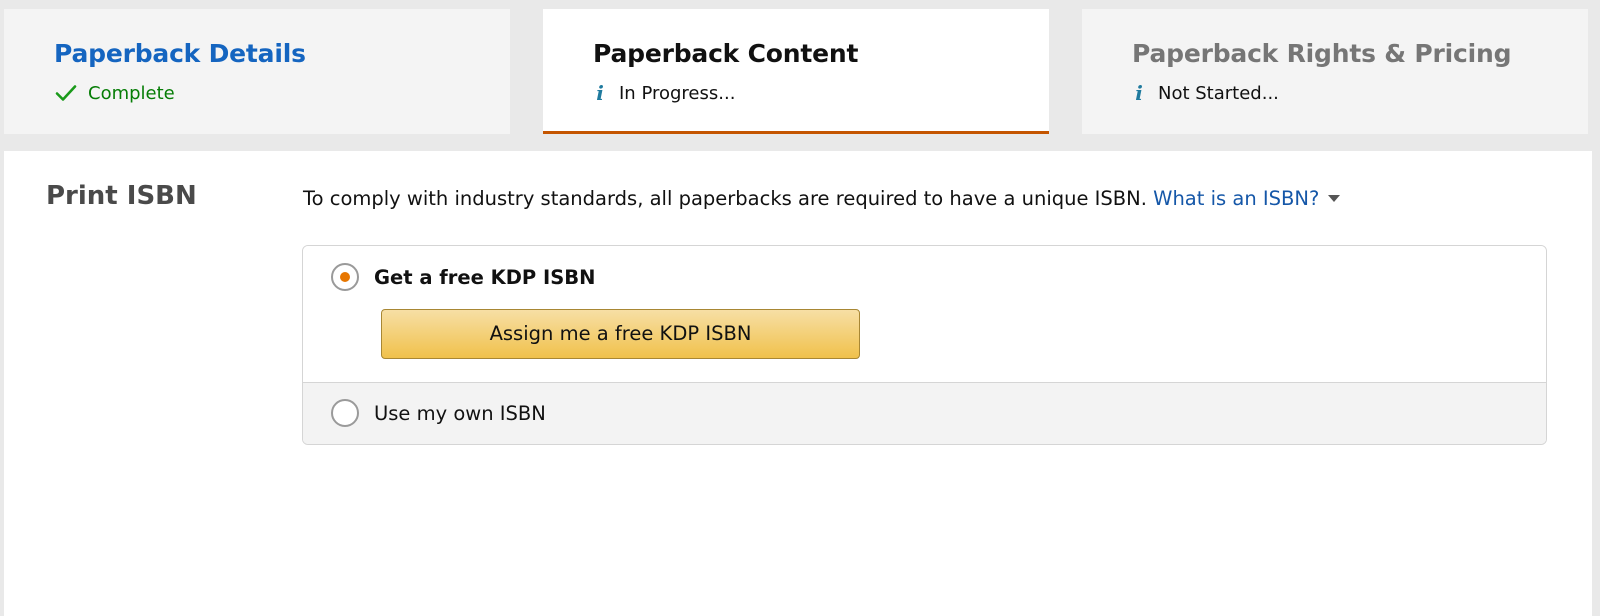 This screenshot has width=1600, height=616. Describe the element at coordinates (485, 277) in the screenshot. I see `option-label: Get a free KDP ISBN` at that location.